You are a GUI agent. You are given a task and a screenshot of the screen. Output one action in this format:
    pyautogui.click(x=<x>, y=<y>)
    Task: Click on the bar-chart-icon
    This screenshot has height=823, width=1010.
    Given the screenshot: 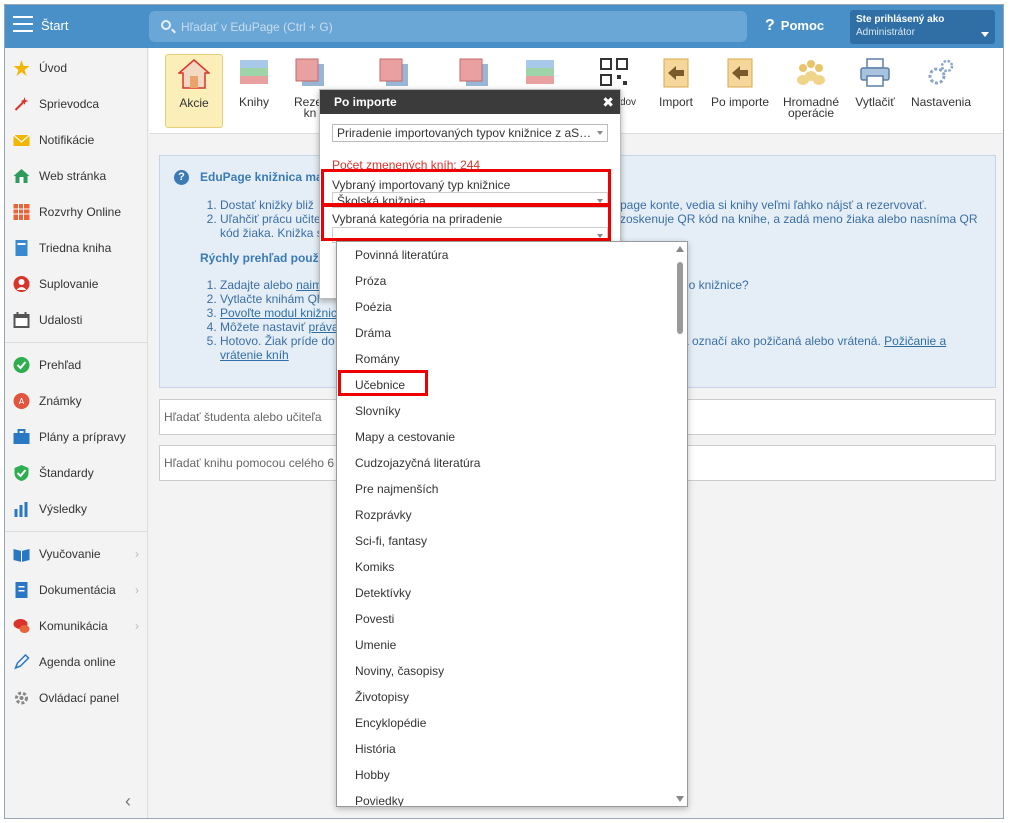 What is the action you would take?
    pyautogui.click(x=21, y=509)
    